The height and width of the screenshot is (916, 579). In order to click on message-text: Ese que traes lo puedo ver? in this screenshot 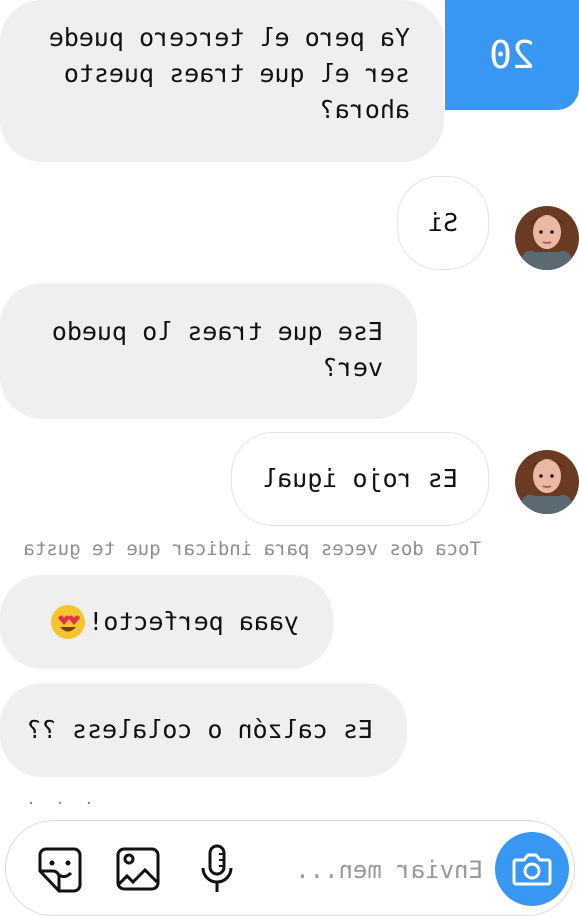, I will do `click(217, 349)`.